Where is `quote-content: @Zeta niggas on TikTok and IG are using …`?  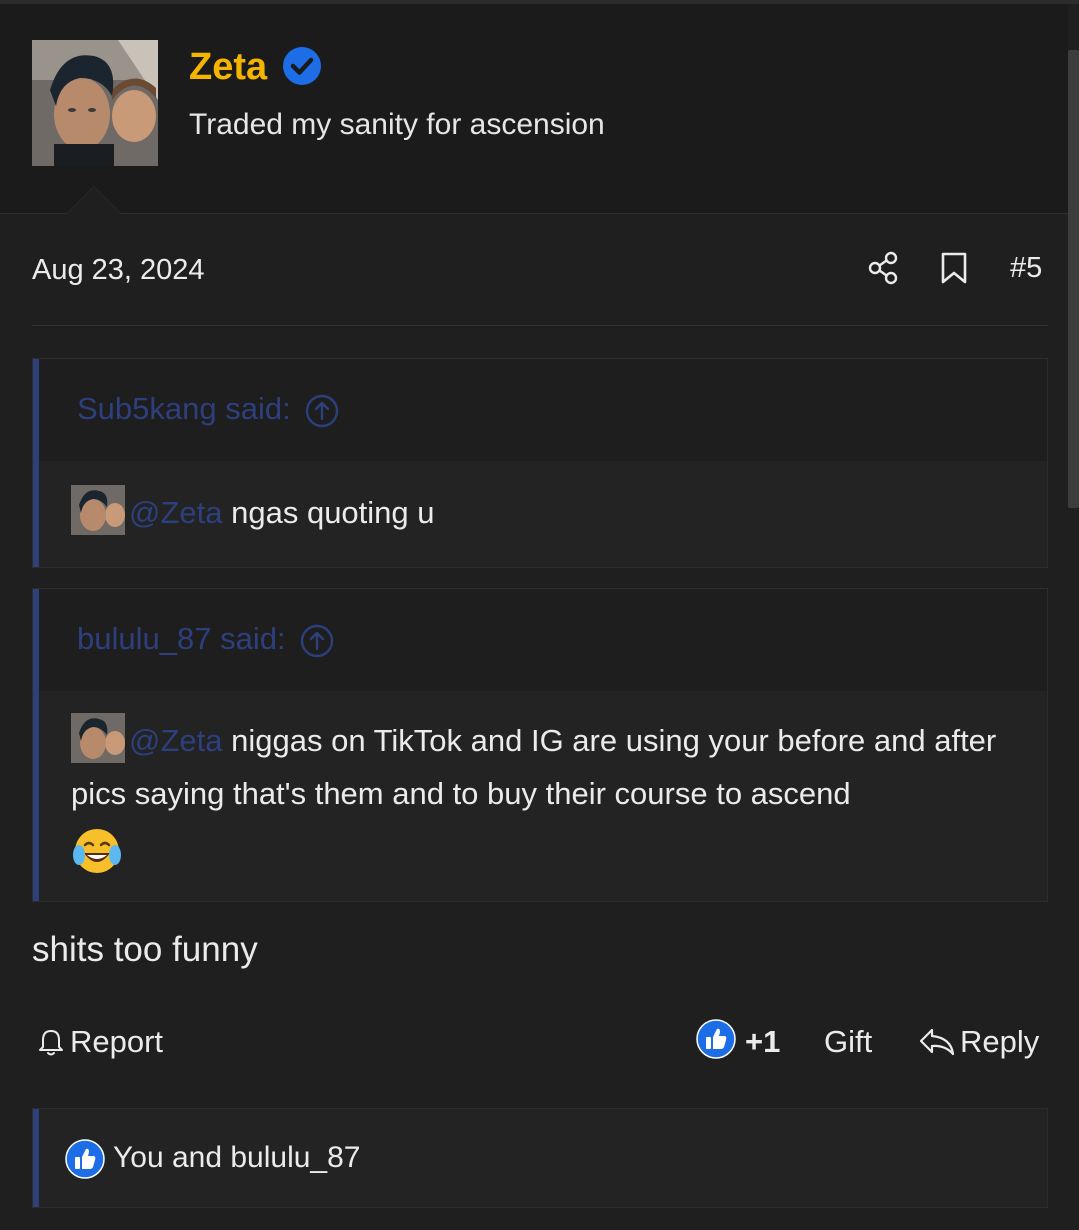
quote-content: @Zeta niggas on TikTok and IG are using … is located at coordinates (544, 794).